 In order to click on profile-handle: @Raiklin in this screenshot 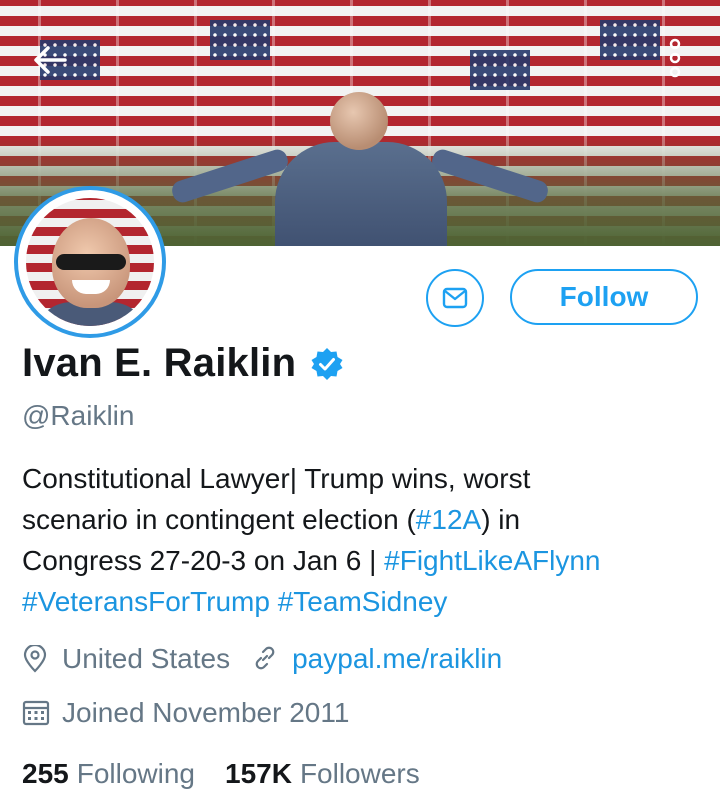, I will do `click(78, 415)`.